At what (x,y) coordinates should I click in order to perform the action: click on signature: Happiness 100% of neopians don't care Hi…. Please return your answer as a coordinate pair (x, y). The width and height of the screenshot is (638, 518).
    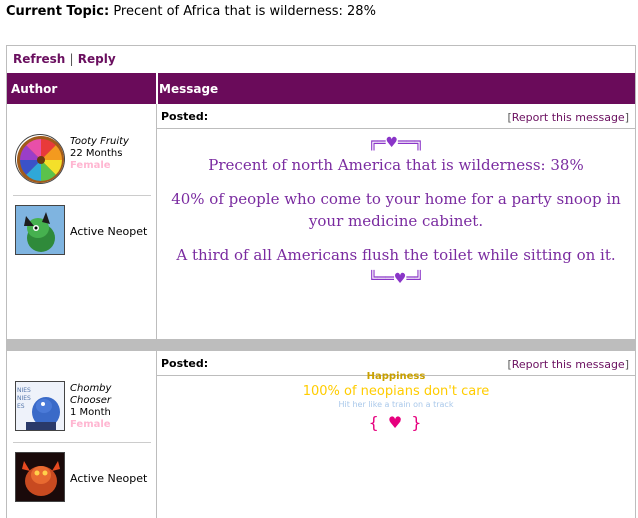
    Looking at the image, I should click on (396, 401).